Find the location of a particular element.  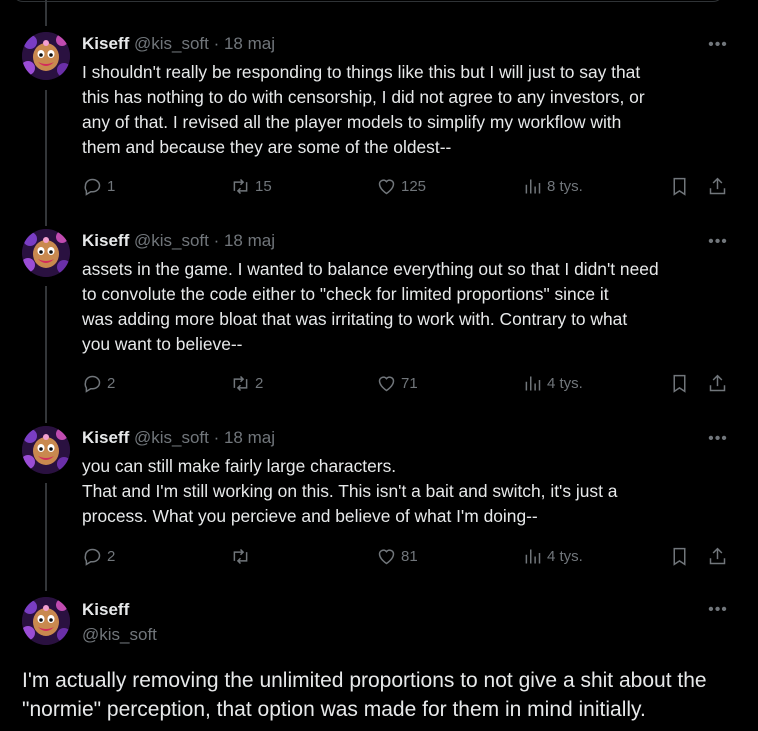

tweet-actions: 1 15 125 8 tys. is located at coordinates (379, 186).